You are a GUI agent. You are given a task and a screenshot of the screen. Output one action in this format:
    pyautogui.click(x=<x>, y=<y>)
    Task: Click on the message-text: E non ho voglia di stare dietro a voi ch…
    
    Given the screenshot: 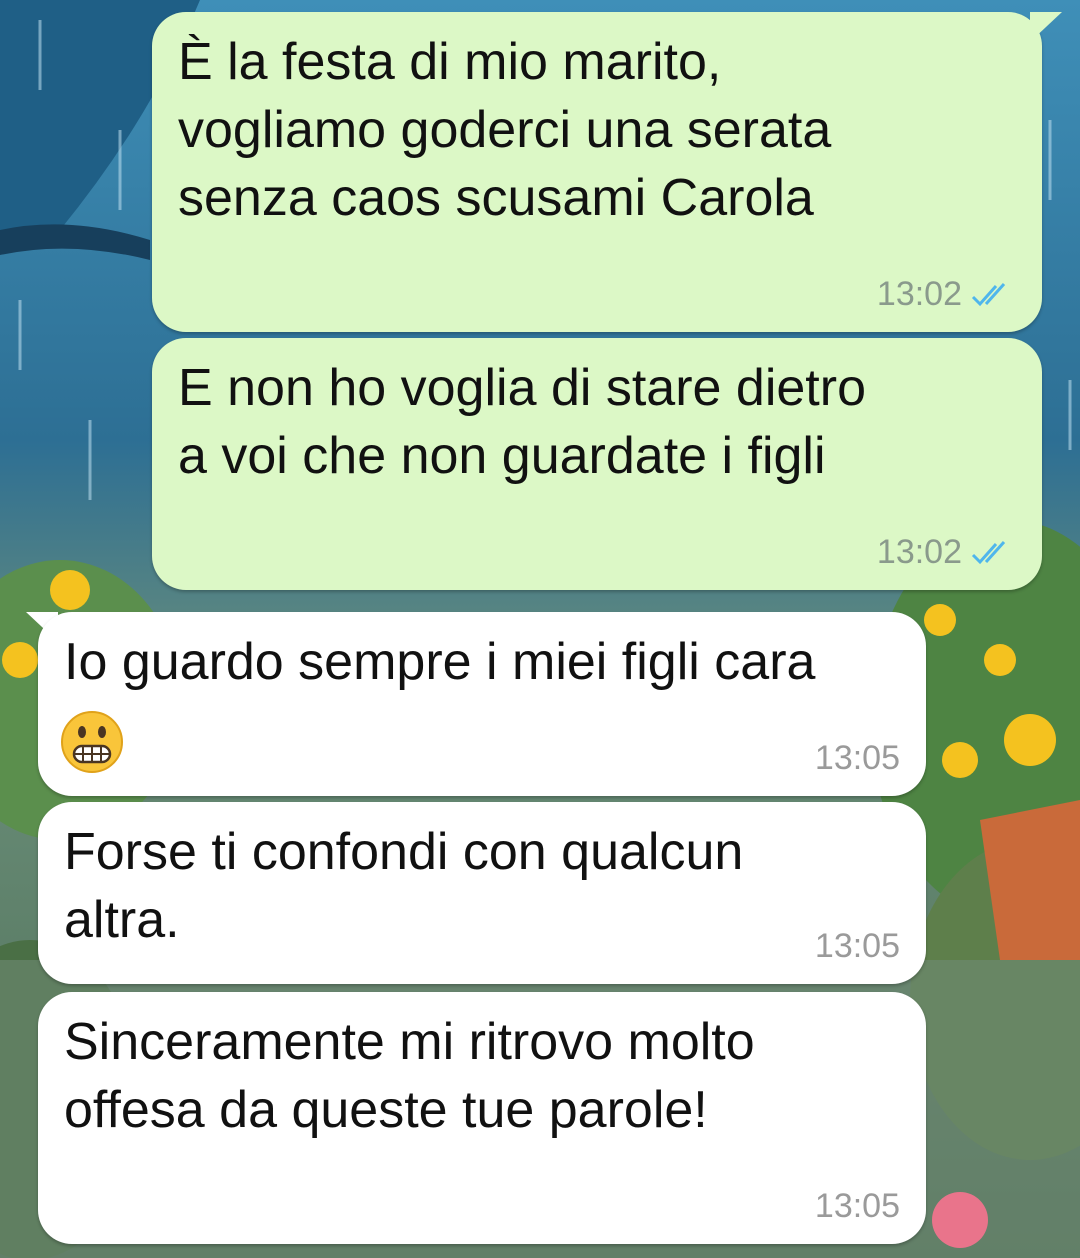 What is the action you would take?
    pyautogui.click(x=522, y=422)
    